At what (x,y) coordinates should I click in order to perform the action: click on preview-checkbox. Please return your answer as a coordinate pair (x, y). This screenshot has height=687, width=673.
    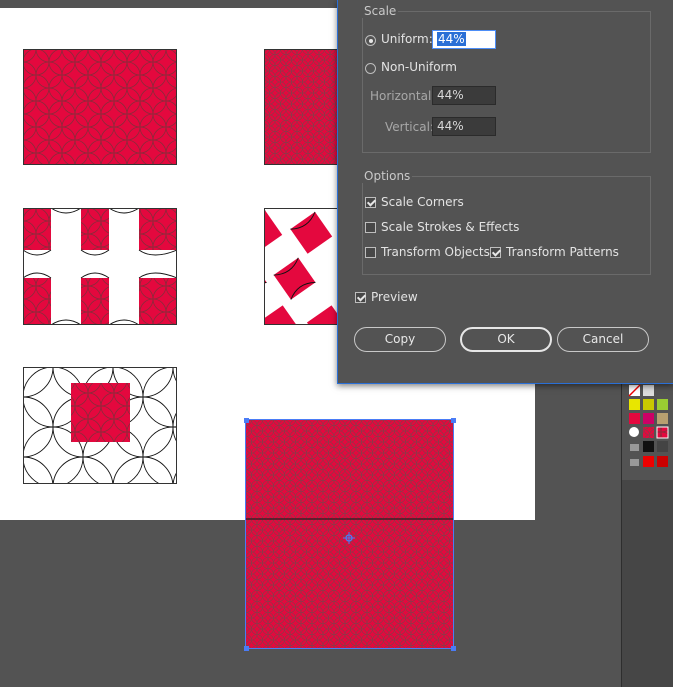
    Looking at the image, I should click on (360, 297).